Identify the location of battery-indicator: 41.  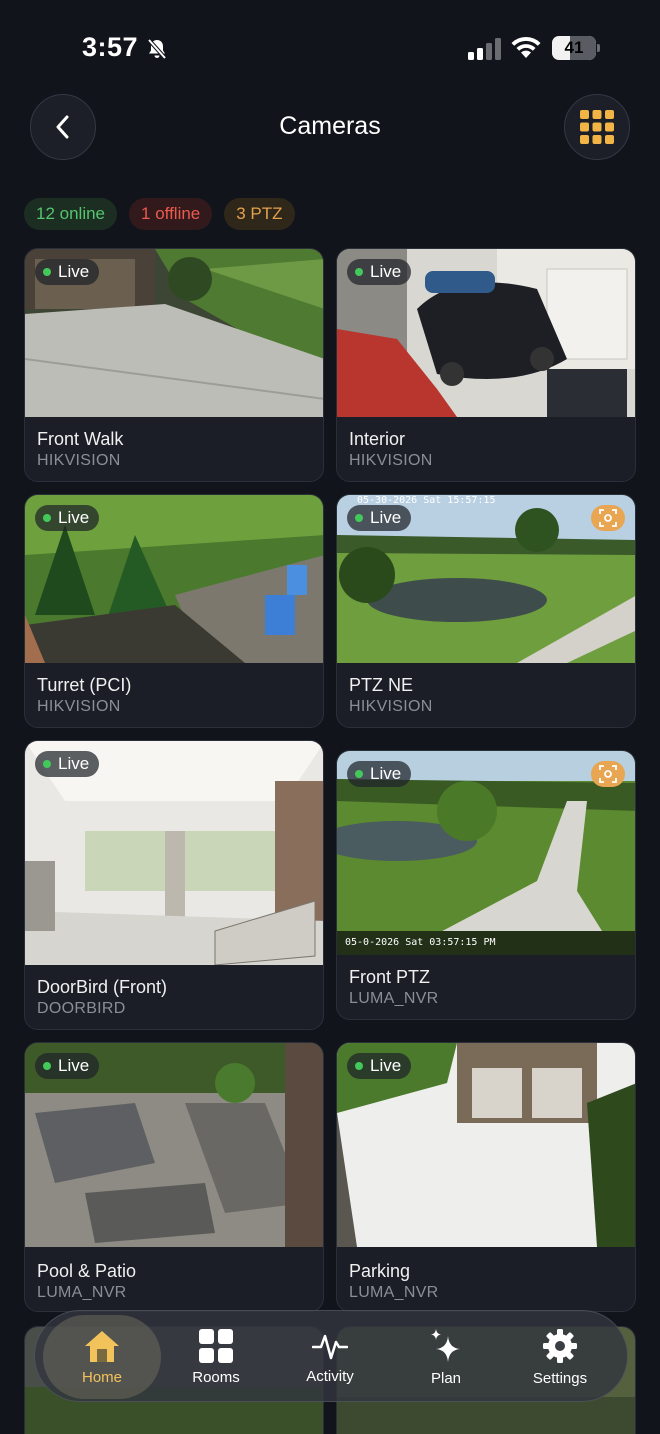
(576, 48).